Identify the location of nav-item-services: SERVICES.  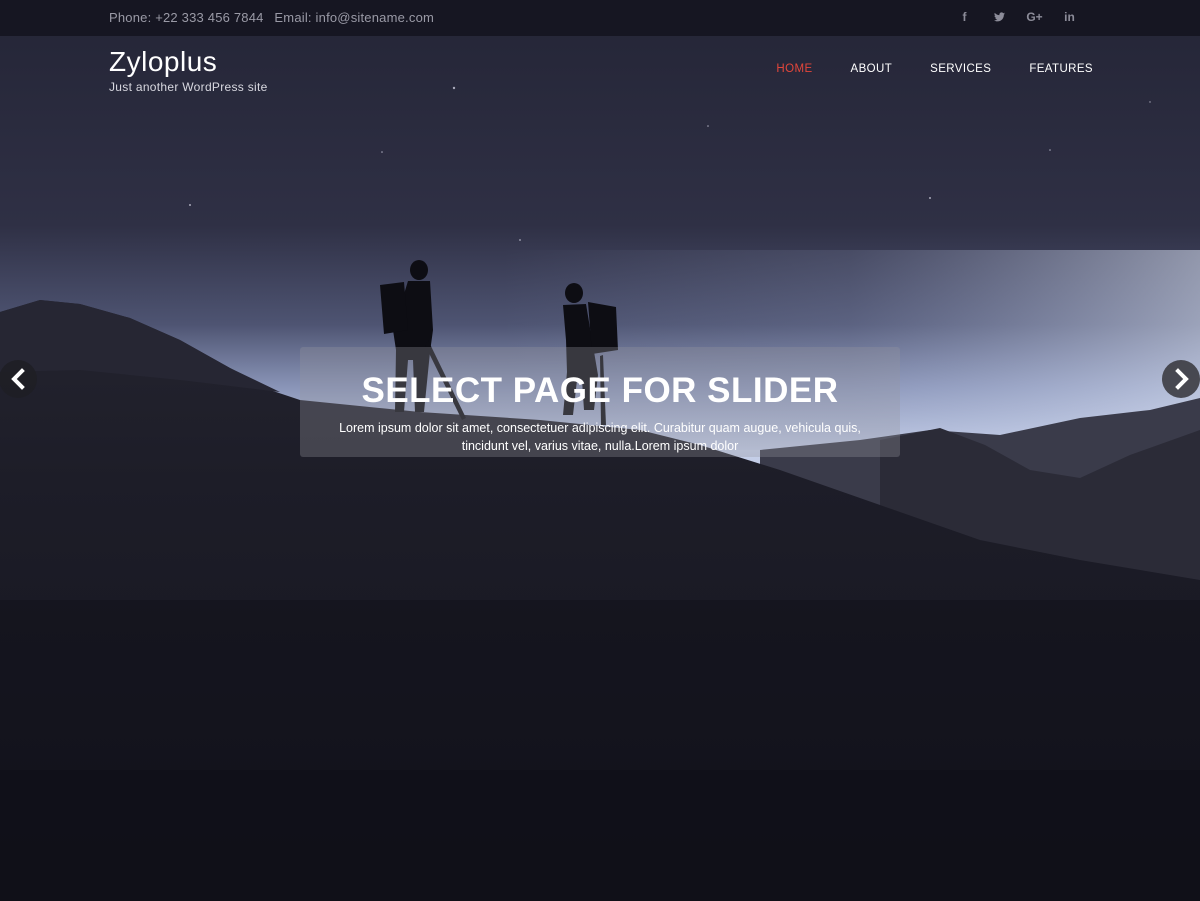
(960, 69).